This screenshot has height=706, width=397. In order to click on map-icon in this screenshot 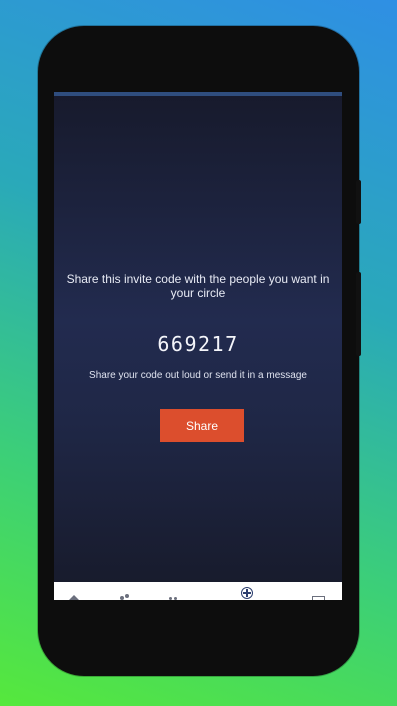, I will do `click(318, 598)`.